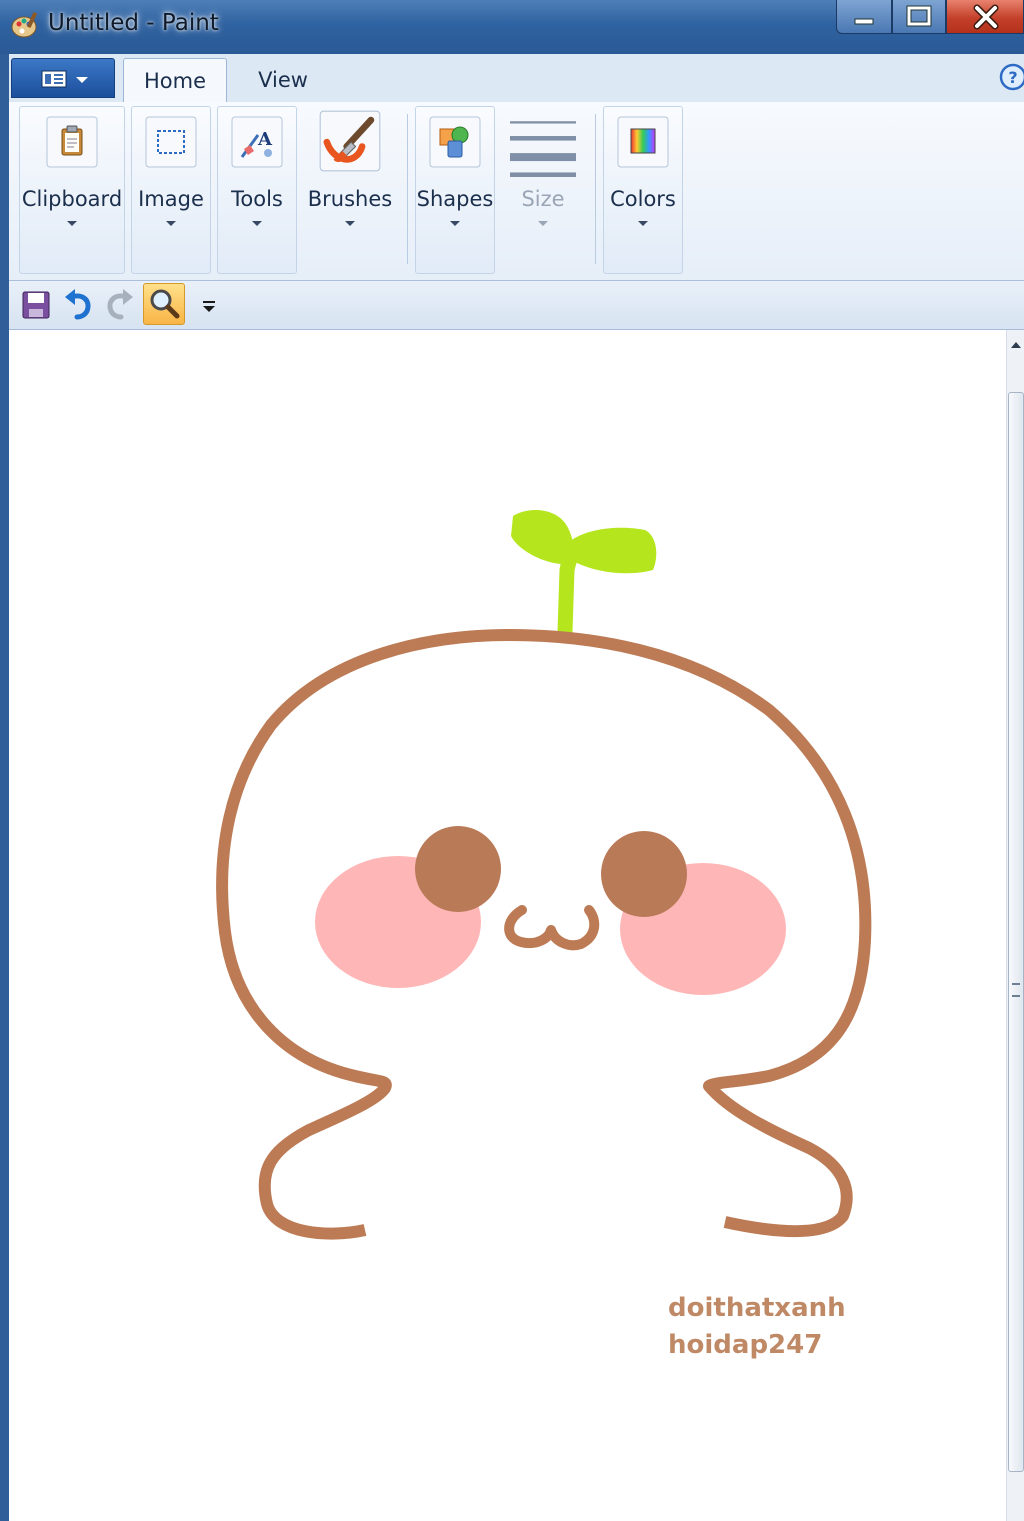 This screenshot has width=1024, height=1521. What do you see at coordinates (72, 199) in the screenshot?
I see `clipboard-label: Clipboard` at bounding box center [72, 199].